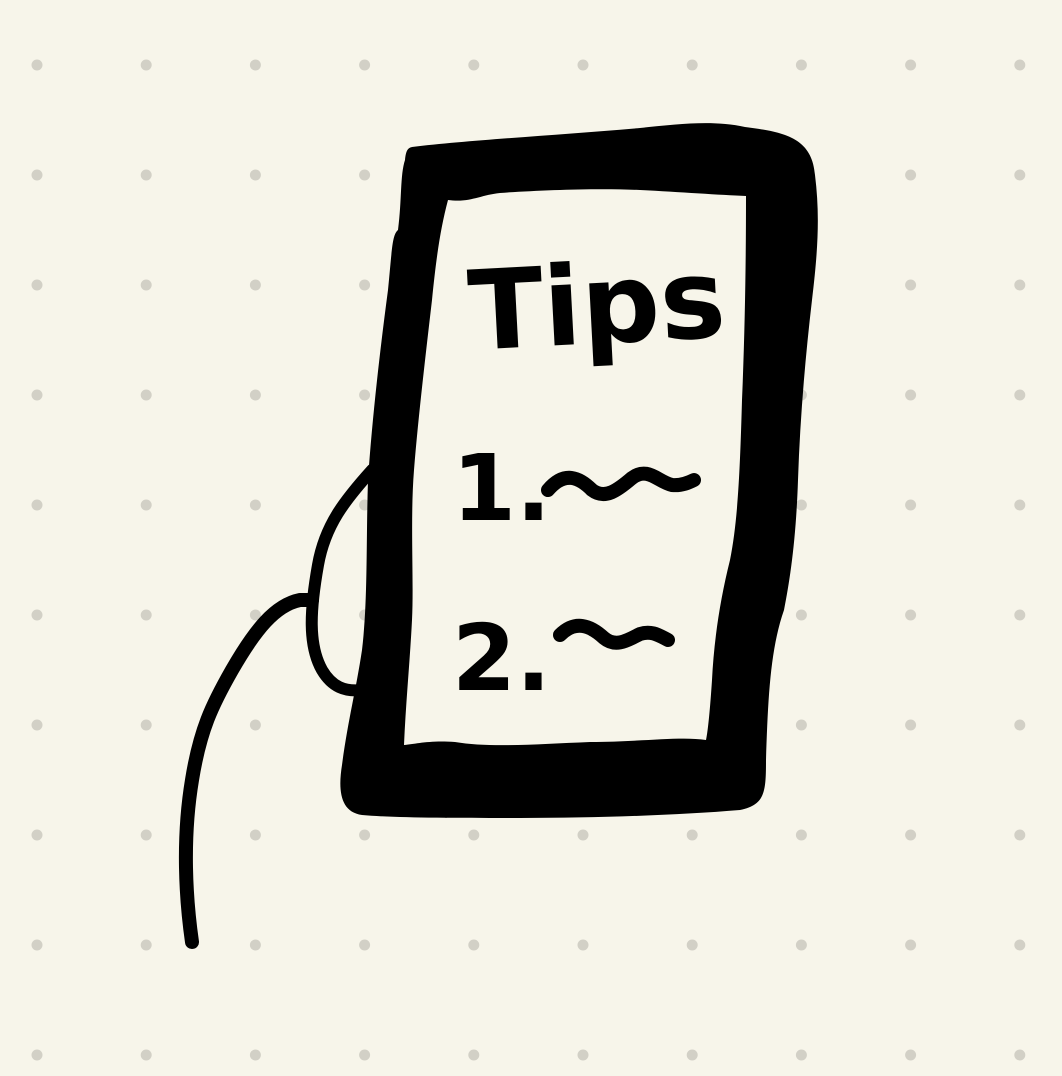 This screenshot has height=1076, width=1062. What do you see at coordinates (501, 488) in the screenshot?
I see `list-item-number-1: 1.` at bounding box center [501, 488].